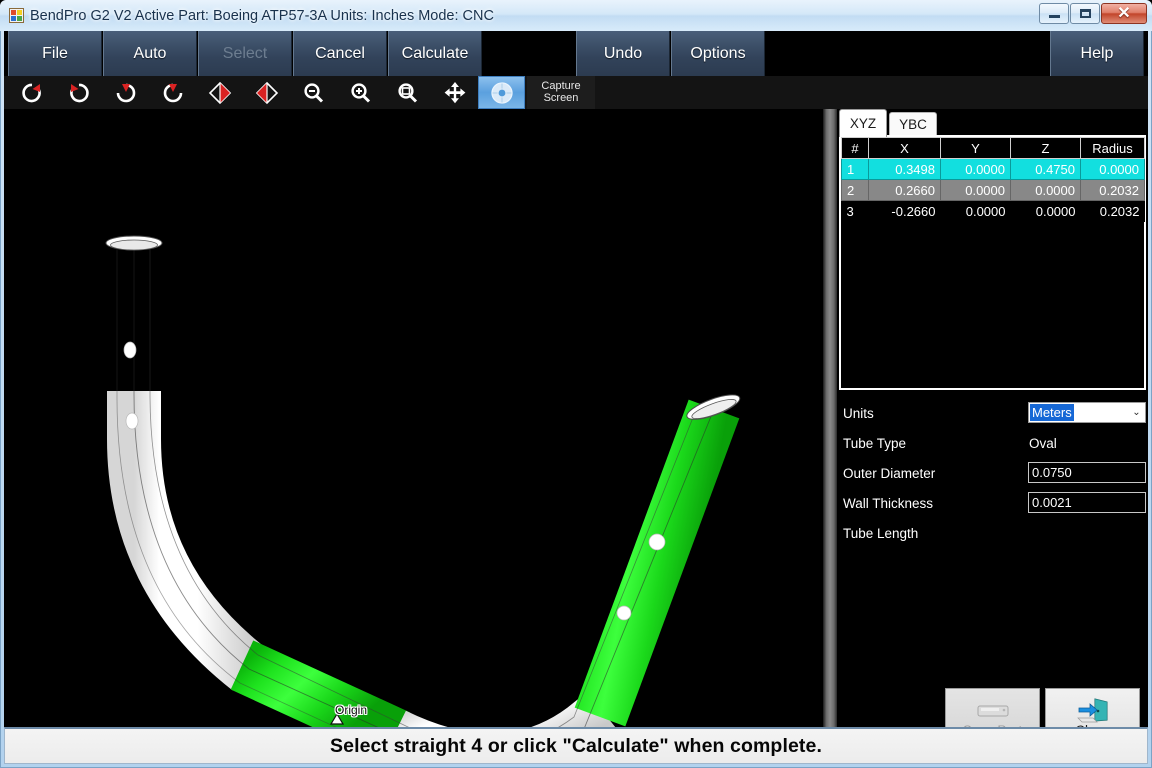  What do you see at coordinates (561, 97) in the screenshot?
I see `capture-screen-label-2: Screen` at bounding box center [561, 97].